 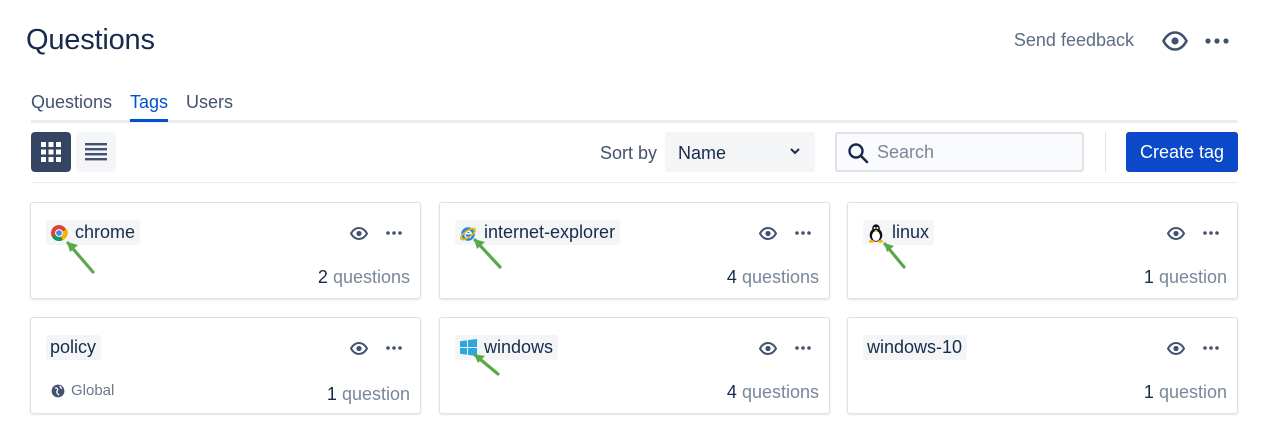 What do you see at coordinates (71, 105) in the screenshot?
I see `tab-questions: Questions` at bounding box center [71, 105].